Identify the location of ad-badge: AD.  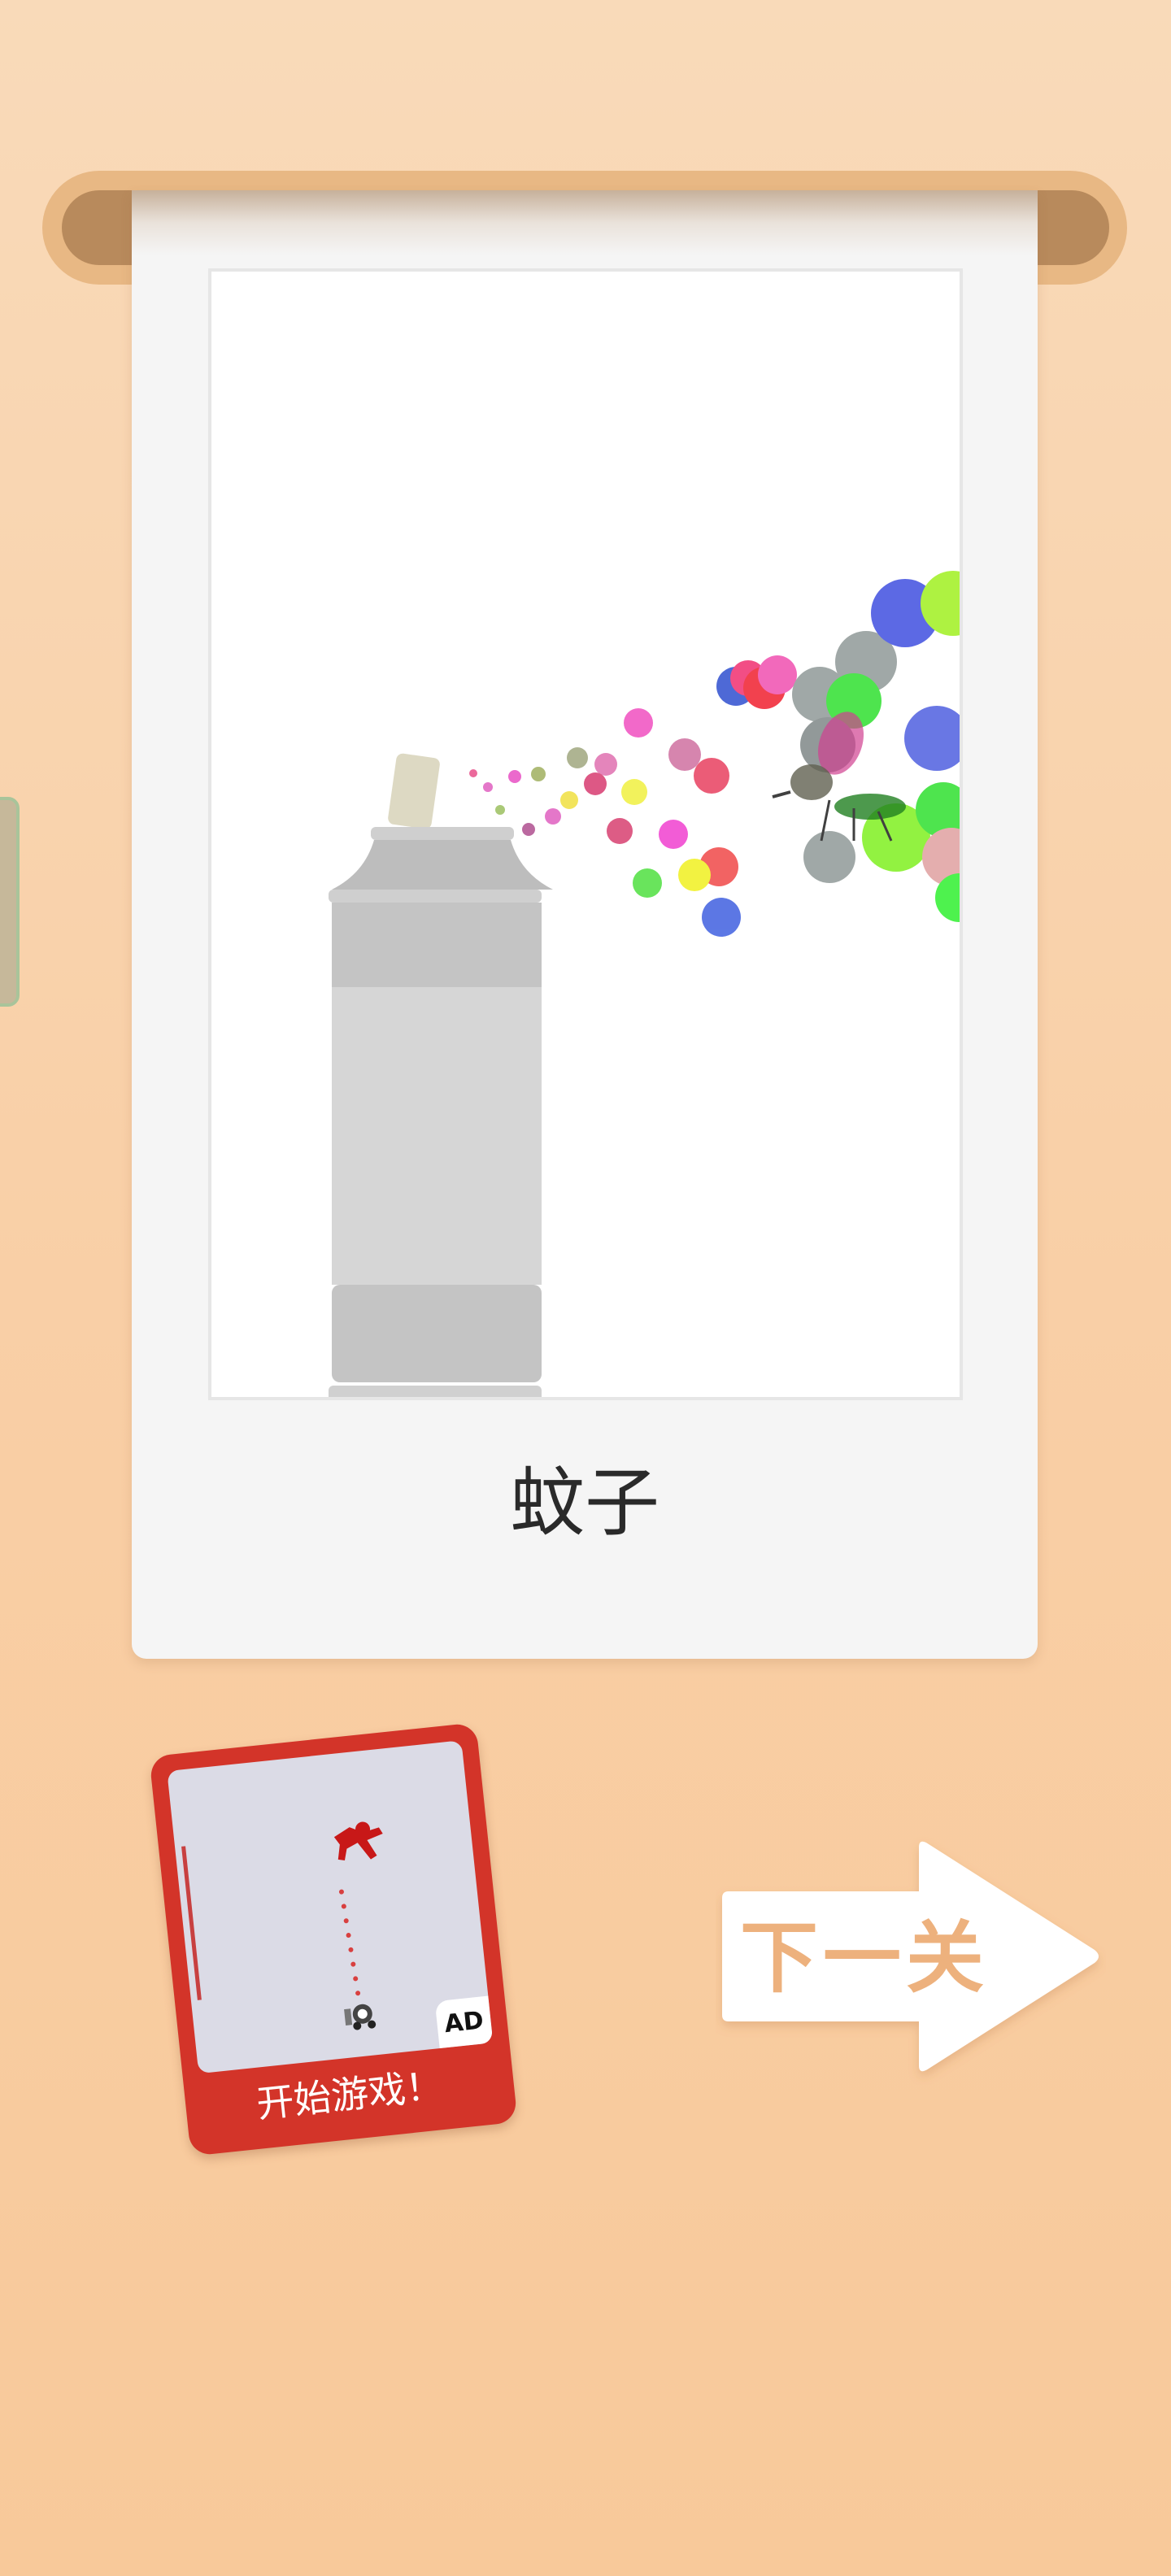
(464, 2022).